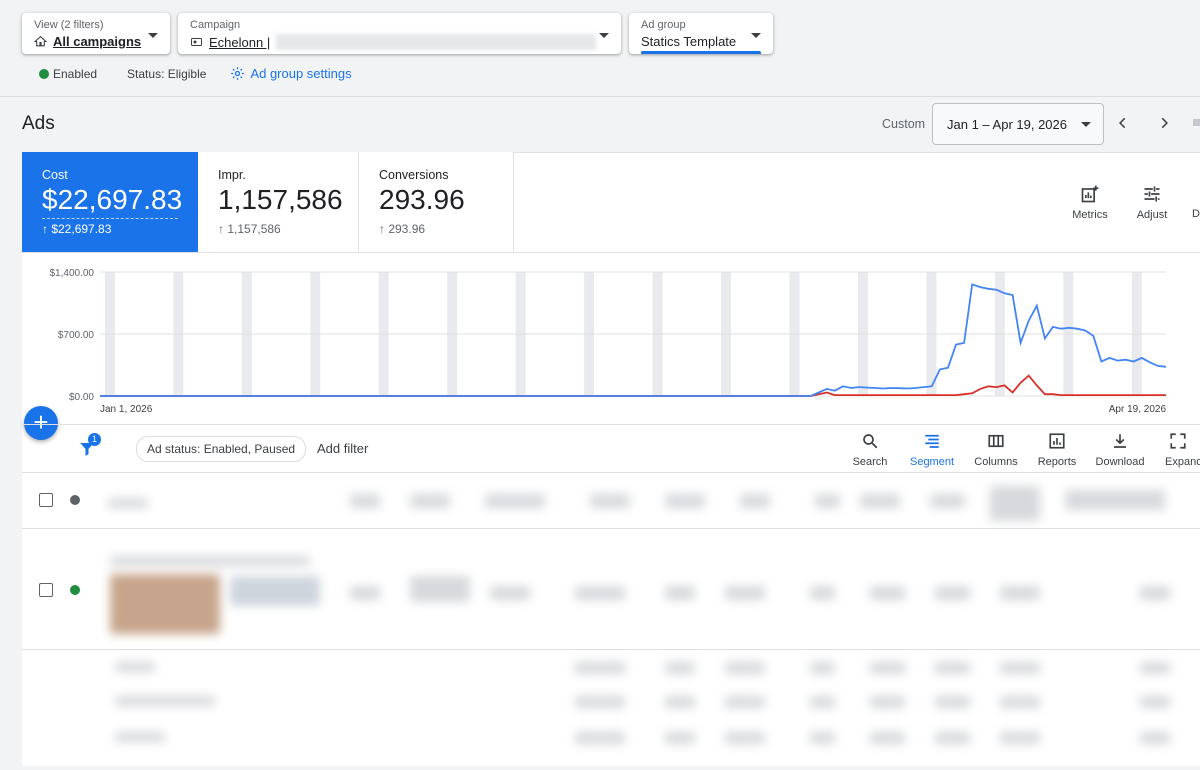  Describe the element at coordinates (633, 385) in the screenshot. I see `series-line-conversions` at that location.